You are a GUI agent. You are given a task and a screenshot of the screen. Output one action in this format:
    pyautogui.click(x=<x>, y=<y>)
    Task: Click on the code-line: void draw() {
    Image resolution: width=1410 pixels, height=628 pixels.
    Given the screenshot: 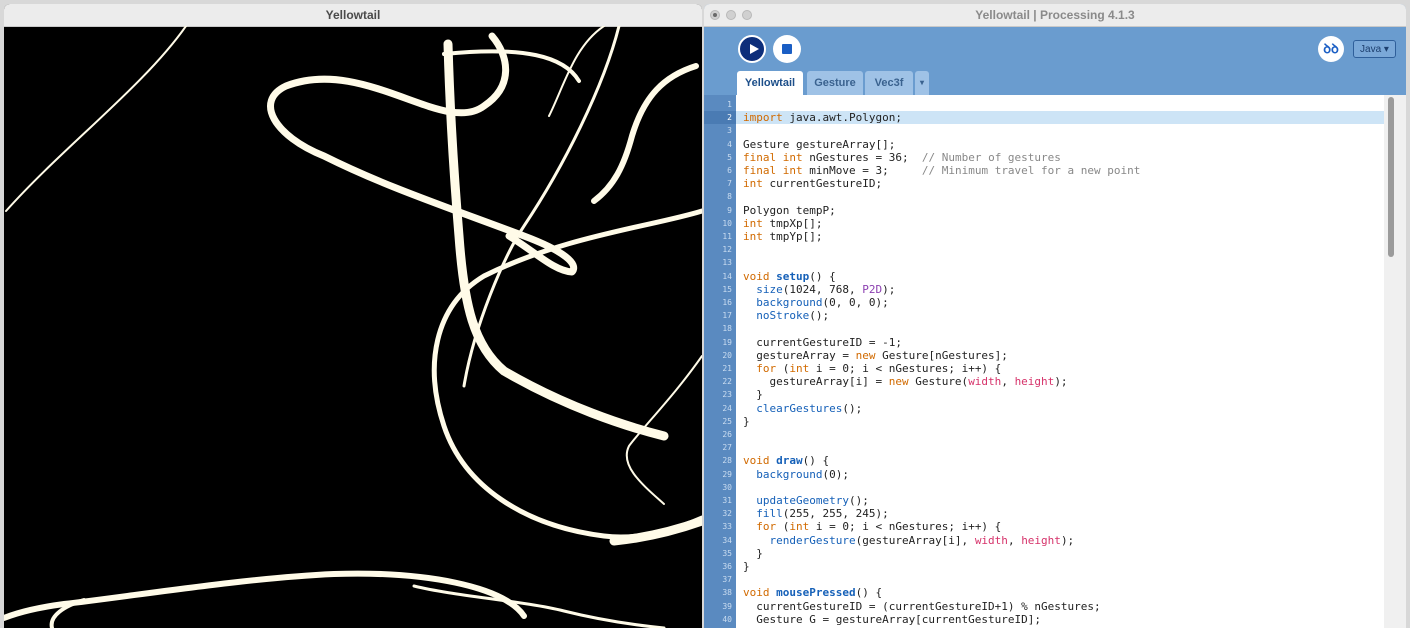 What is the action you would take?
    pyautogui.click(x=786, y=460)
    